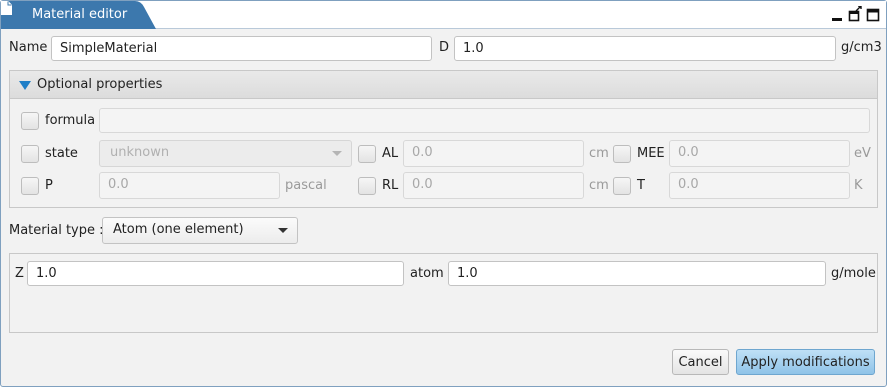 This screenshot has height=387, width=887. What do you see at coordinates (862, 153) in the screenshot?
I see `mee-unit: eV` at bounding box center [862, 153].